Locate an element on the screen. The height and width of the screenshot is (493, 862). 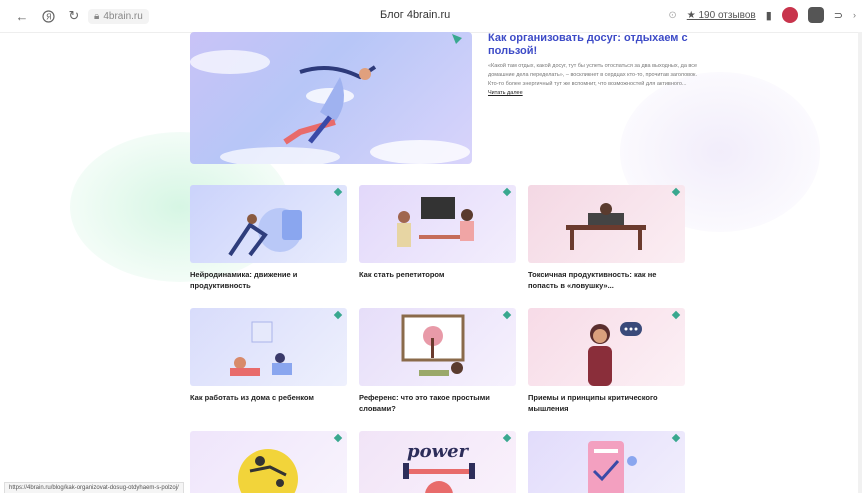
hero-image is located at coordinates (331, 98).